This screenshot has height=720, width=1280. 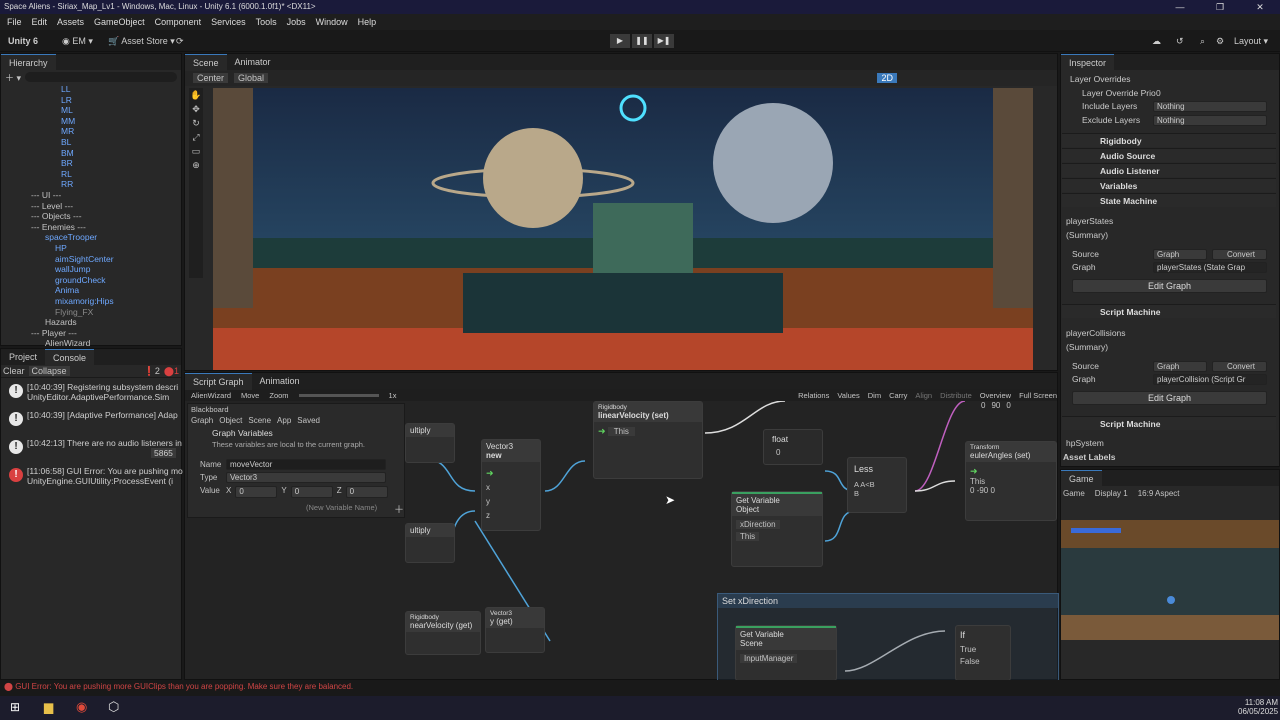 I want to click on breadcrumb: AlienWizard, so click(x=211, y=395).